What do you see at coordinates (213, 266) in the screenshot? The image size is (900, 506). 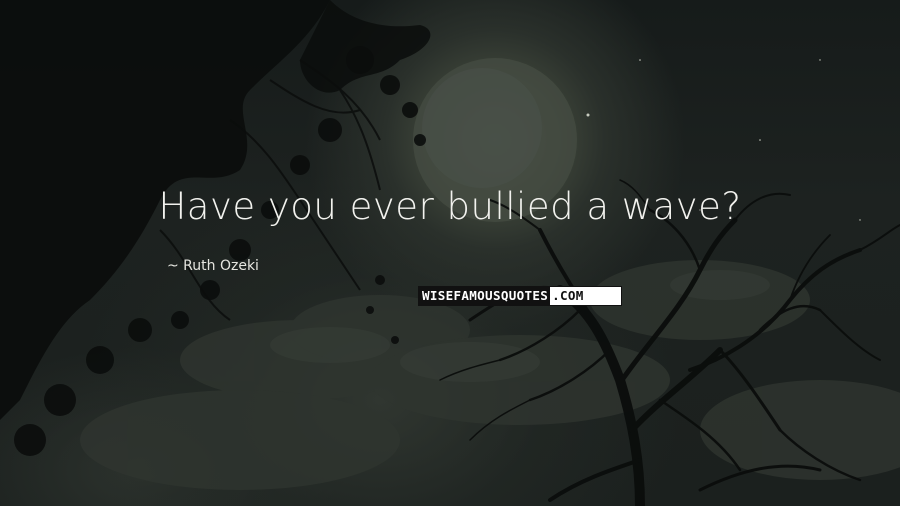 I see `quote-author: ~ Ruth Ozeki` at bounding box center [213, 266].